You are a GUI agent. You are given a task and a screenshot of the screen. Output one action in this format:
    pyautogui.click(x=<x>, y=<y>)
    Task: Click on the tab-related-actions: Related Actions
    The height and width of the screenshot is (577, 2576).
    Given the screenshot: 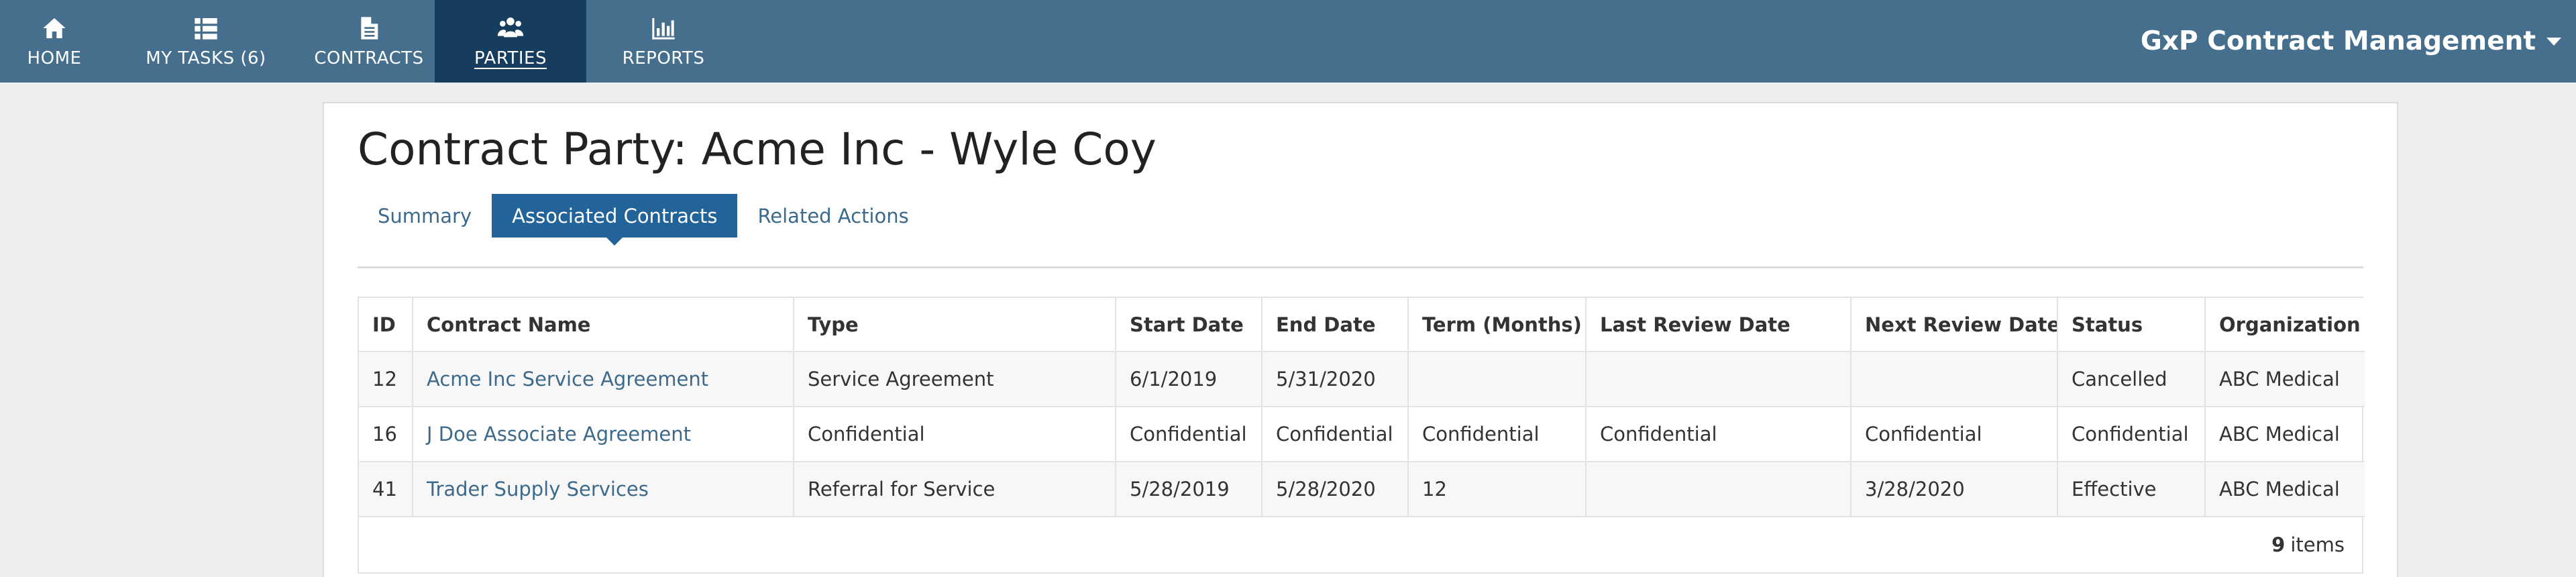 What is the action you would take?
    pyautogui.click(x=832, y=216)
    